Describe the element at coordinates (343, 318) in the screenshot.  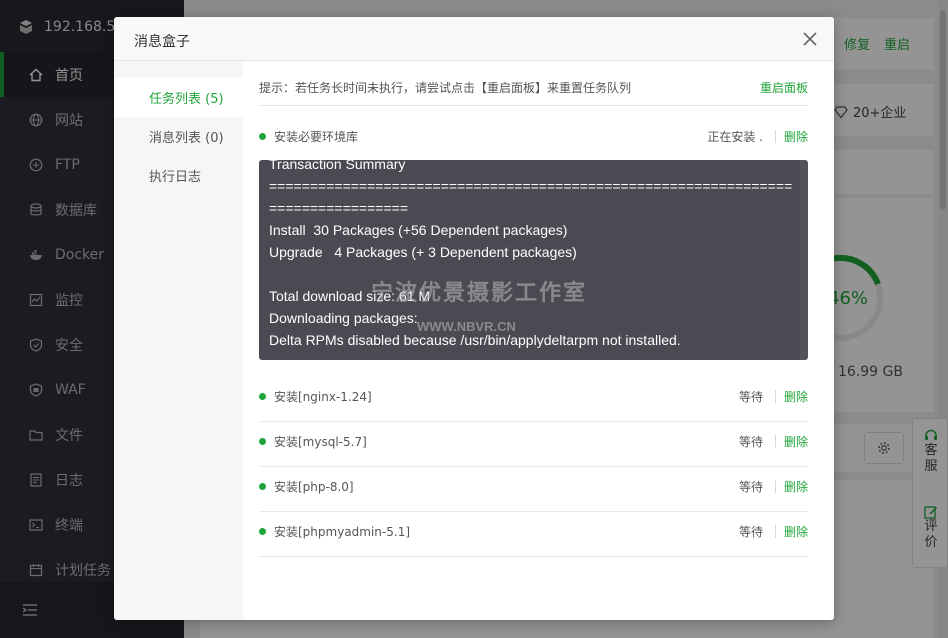
I see `console-line: Downloading packages:` at that location.